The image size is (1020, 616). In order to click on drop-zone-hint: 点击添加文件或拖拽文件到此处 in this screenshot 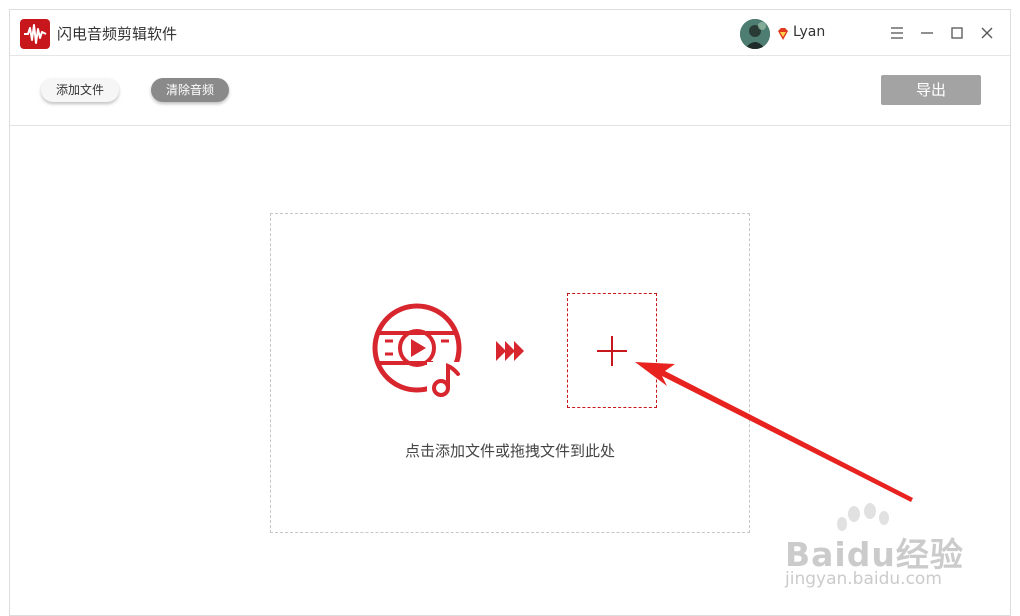, I will do `click(509, 451)`.